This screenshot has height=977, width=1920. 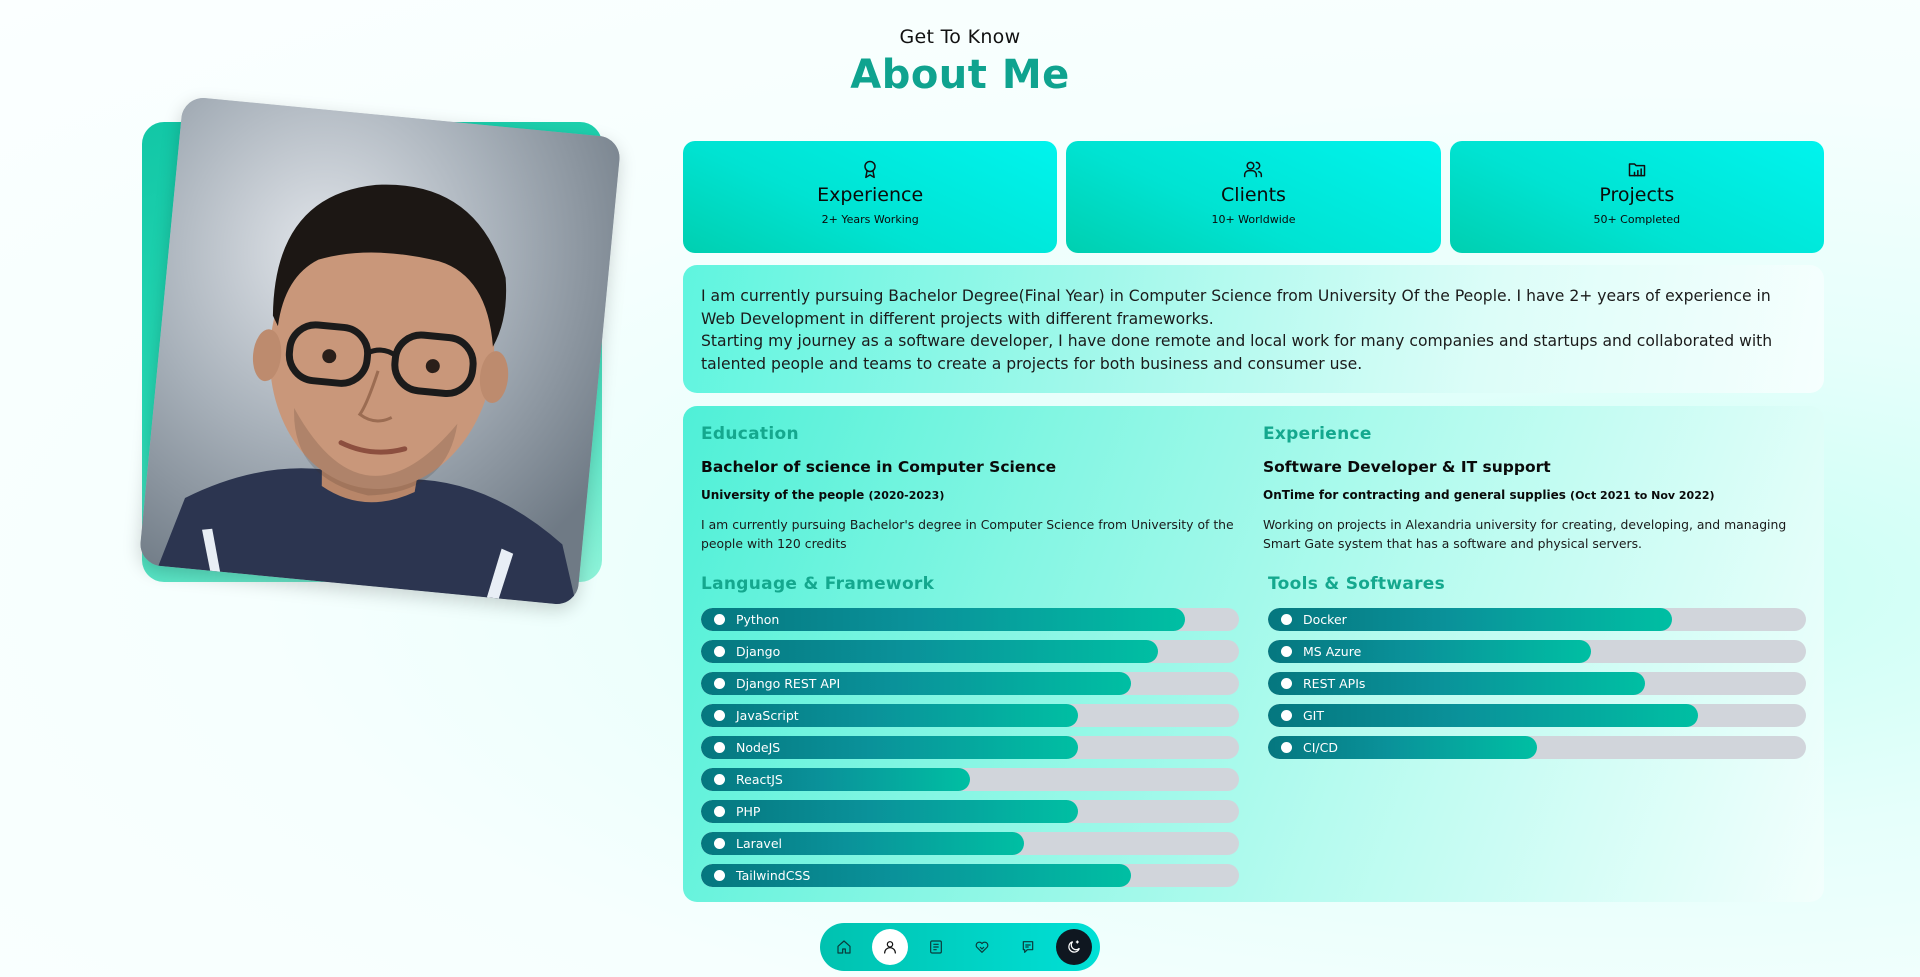 I want to click on user-icon, so click(x=890, y=947).